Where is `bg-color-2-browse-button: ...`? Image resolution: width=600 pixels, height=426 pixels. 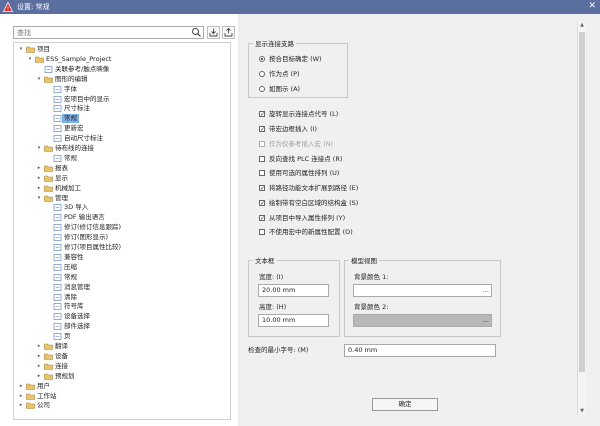 bg-color-2-browse-button: ... is located at coordinates (486, 320).